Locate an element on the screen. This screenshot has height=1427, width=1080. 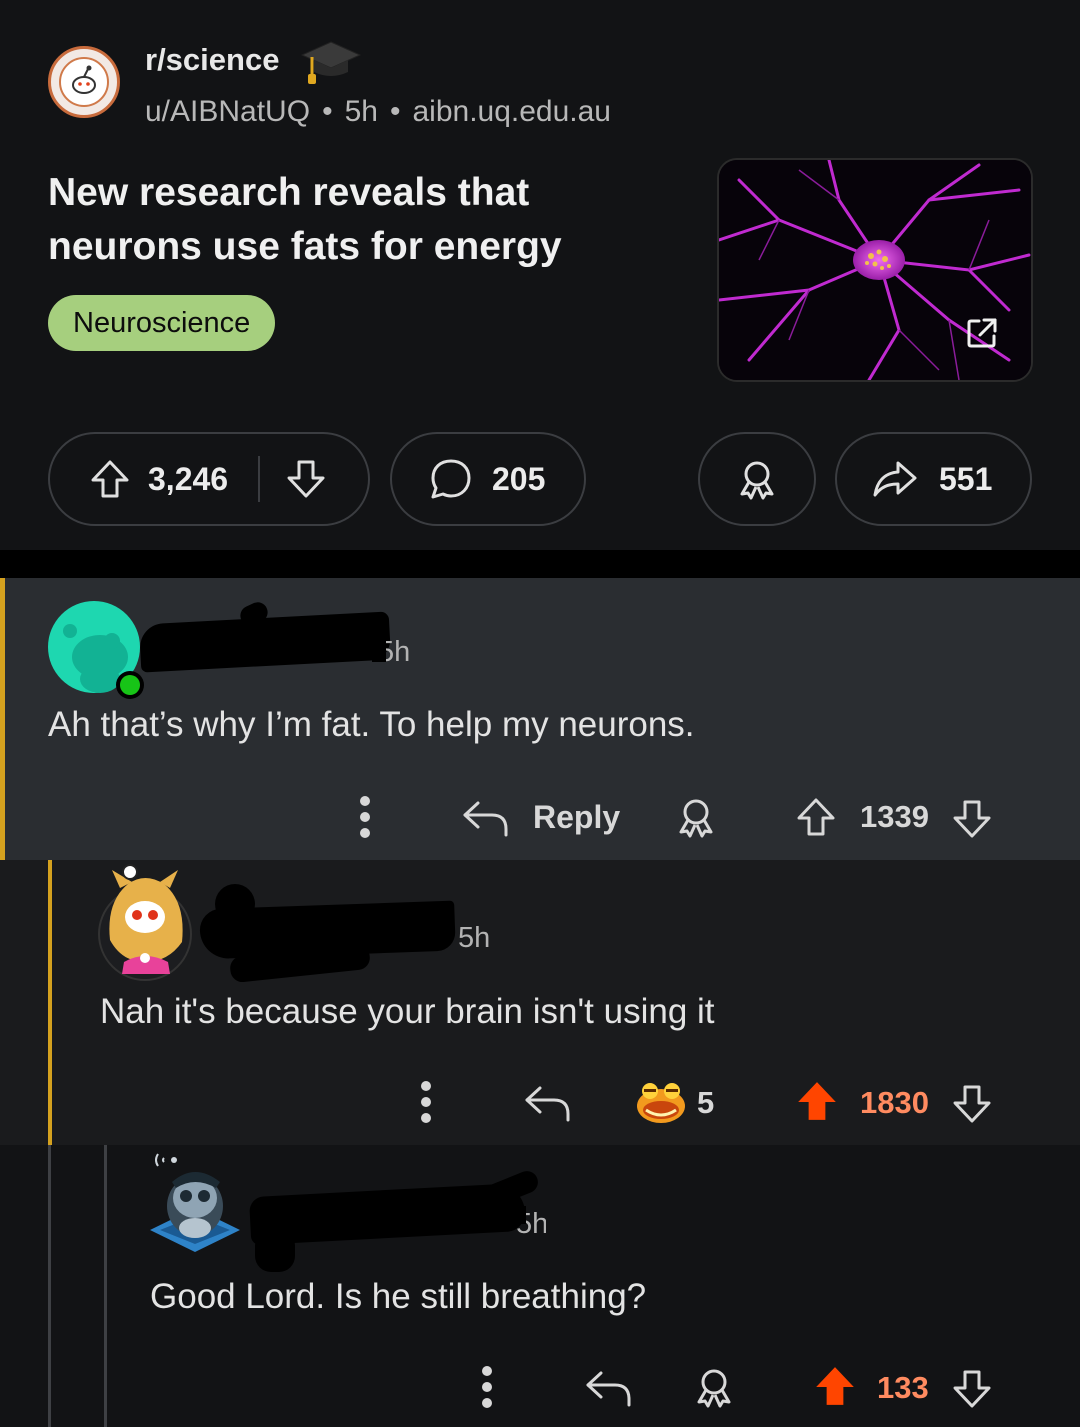
comment-1-score: 1339 is located at coordinates (894, 816).